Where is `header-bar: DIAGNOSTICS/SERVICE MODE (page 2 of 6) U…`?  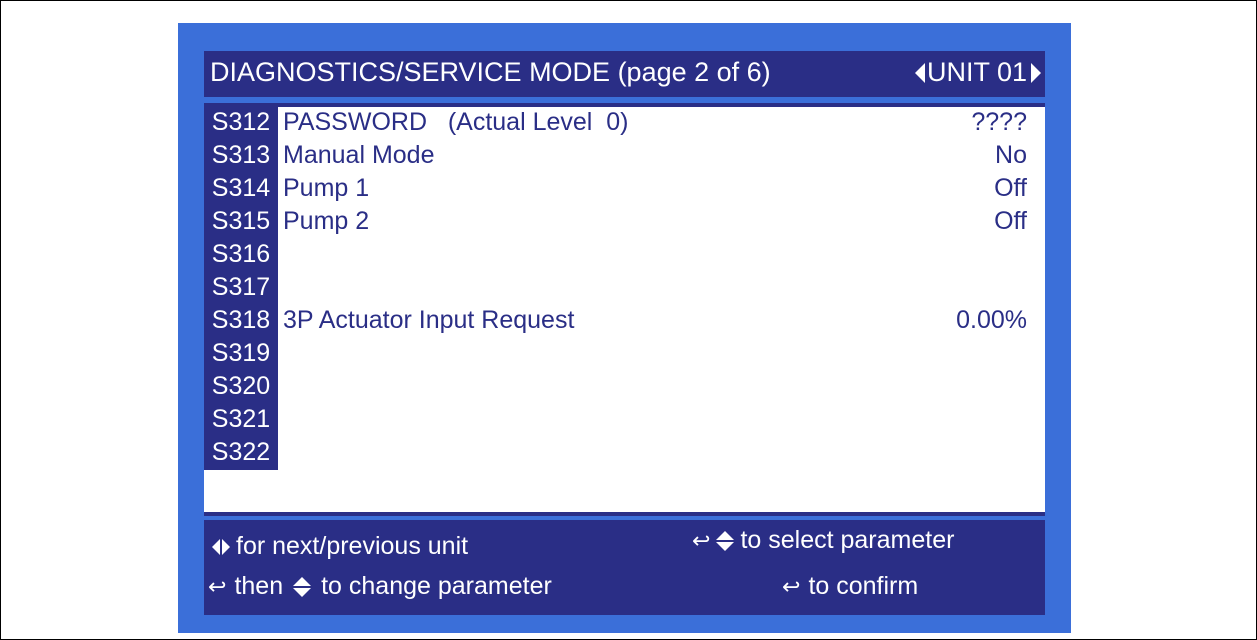 header-bar: DIAGNOSTICS/SERVICE MODE (page 2 of 6) U… is located at coordinates (624, 74).